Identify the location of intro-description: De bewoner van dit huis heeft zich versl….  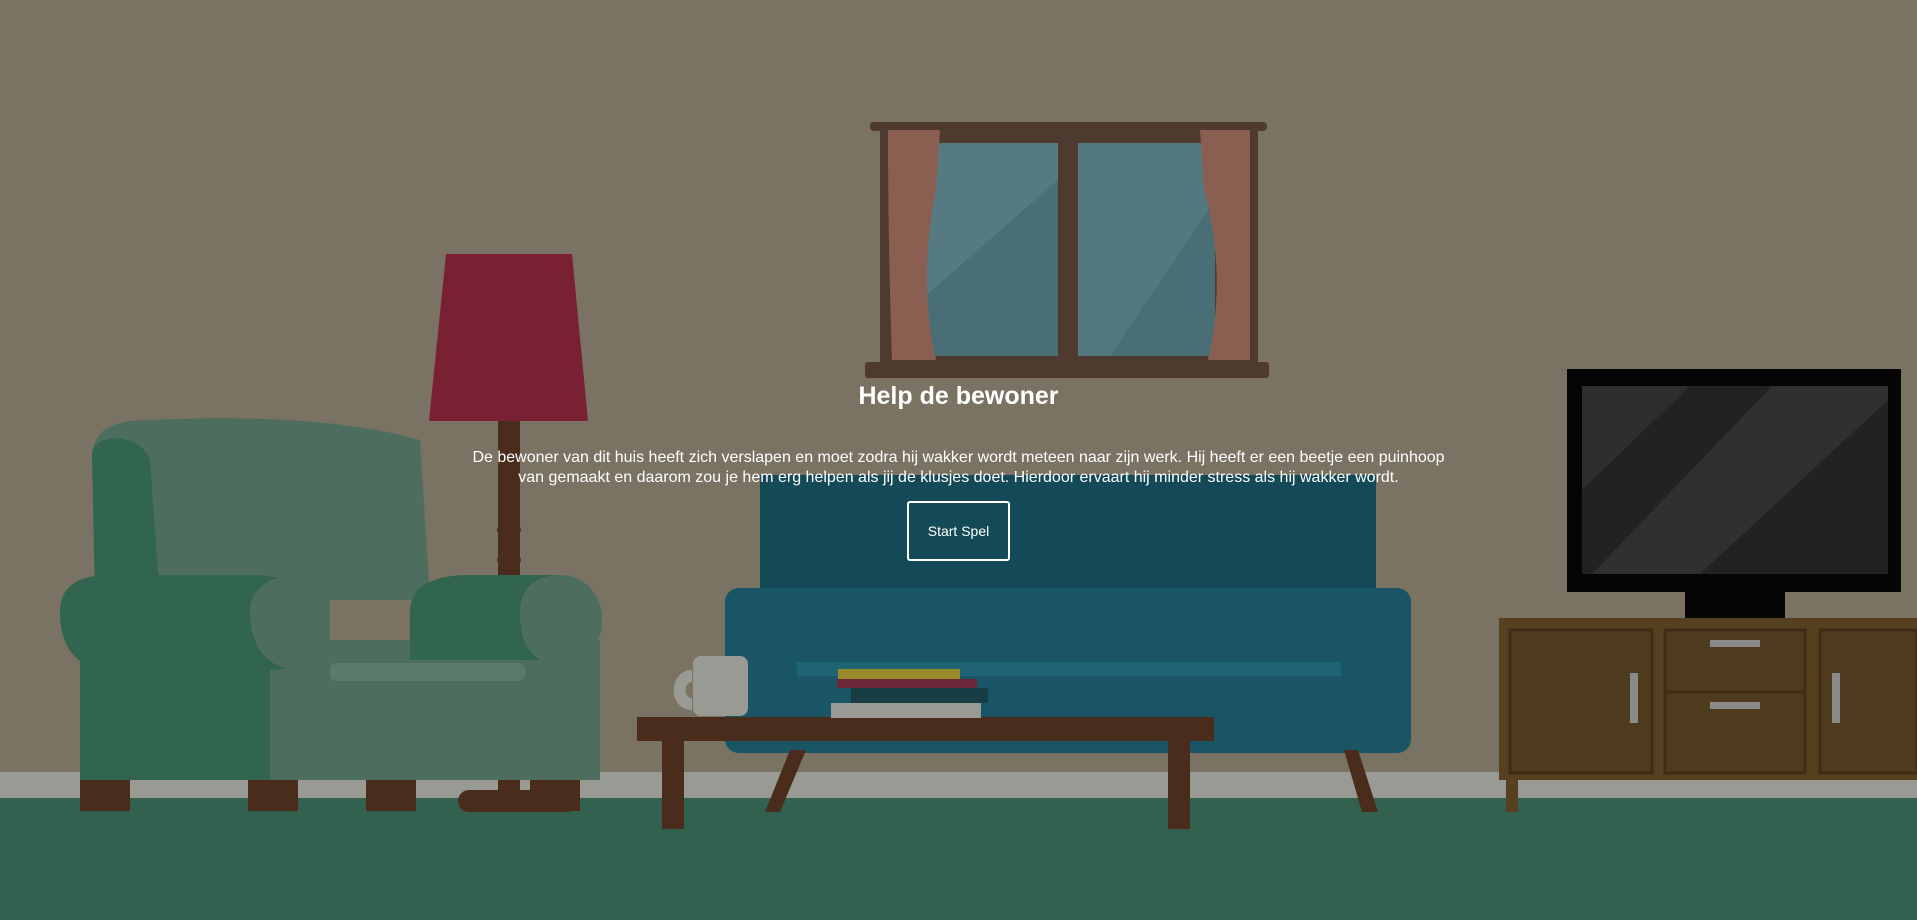
(958, 467).